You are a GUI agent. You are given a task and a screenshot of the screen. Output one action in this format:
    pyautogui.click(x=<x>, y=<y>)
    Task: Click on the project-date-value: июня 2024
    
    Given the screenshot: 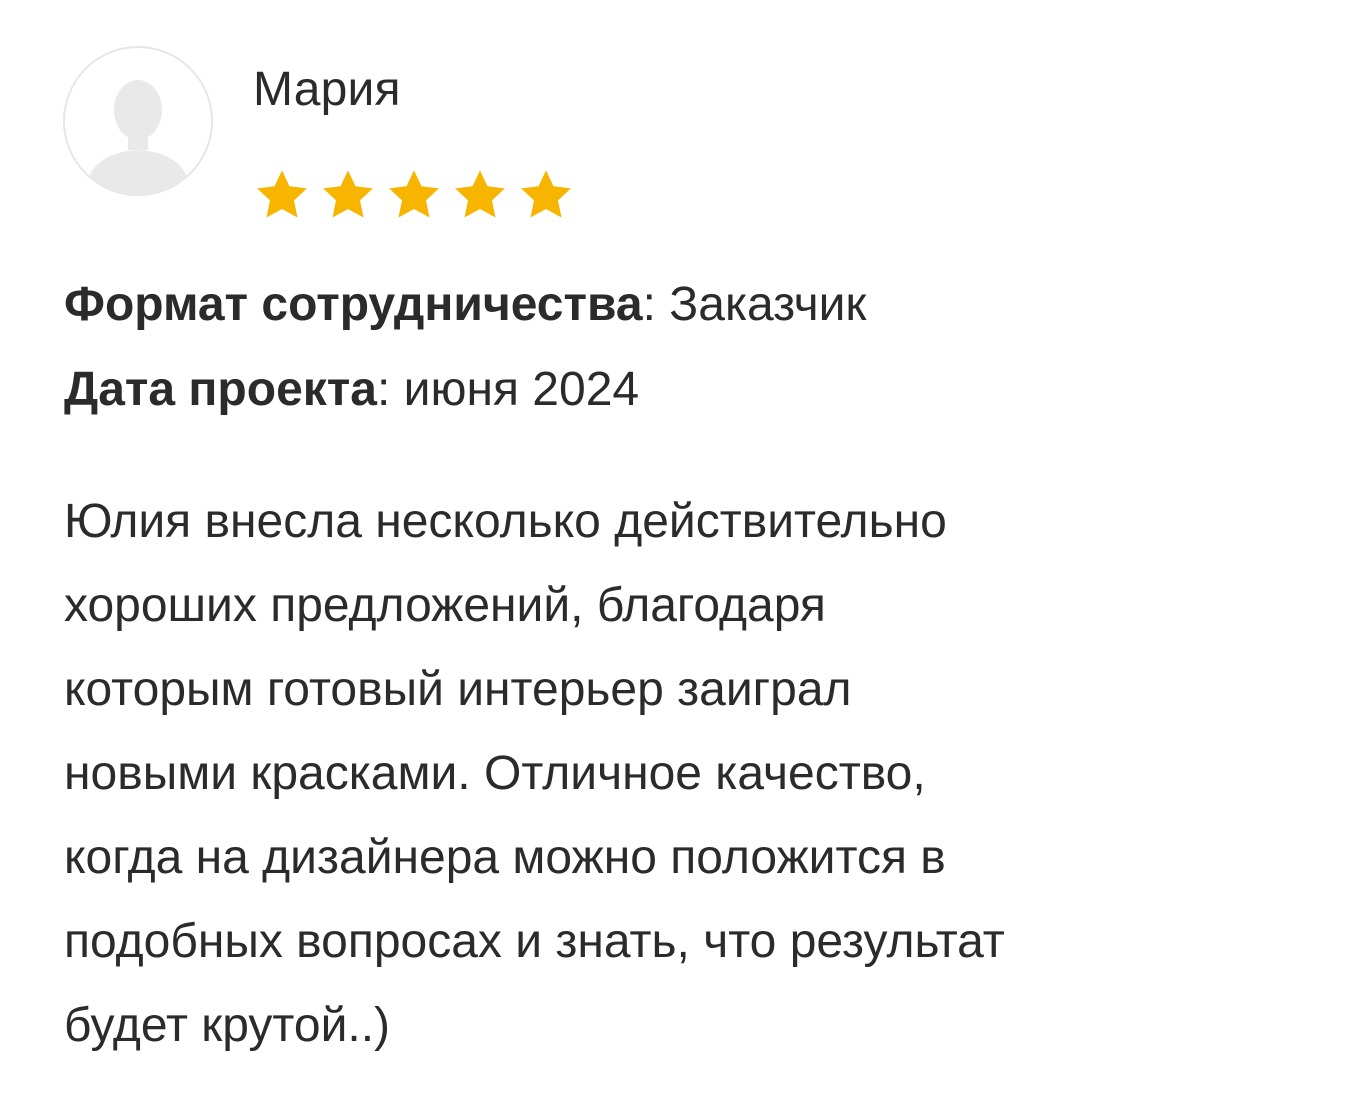 What is the action you would take?
    pyautogui.click(x=521, y=389)
    